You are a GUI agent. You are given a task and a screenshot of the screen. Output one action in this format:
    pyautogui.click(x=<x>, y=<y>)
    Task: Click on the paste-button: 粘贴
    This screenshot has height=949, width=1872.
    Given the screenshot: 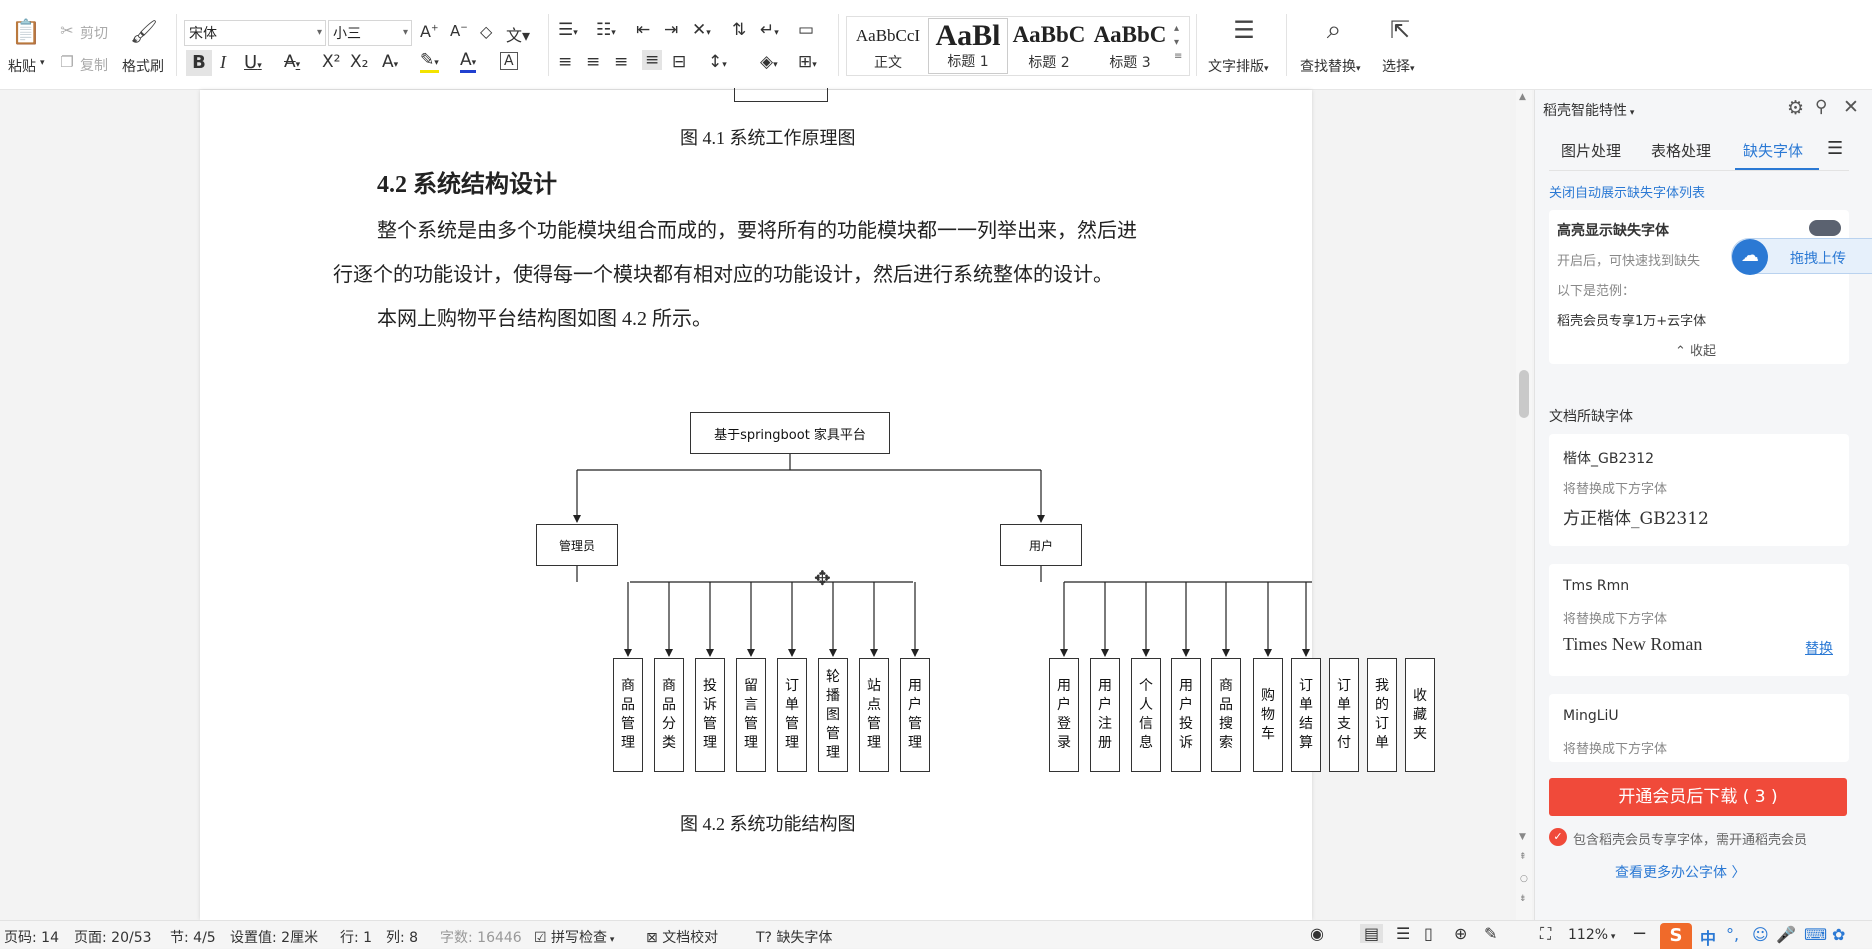 What is the action you would take?
    pyautogui.click(x=22, y=66)
    